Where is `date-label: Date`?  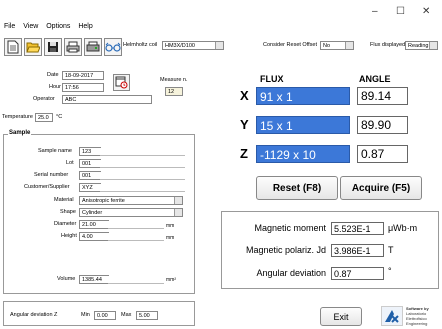 date-label: Date is located at coordinates (53, 75).